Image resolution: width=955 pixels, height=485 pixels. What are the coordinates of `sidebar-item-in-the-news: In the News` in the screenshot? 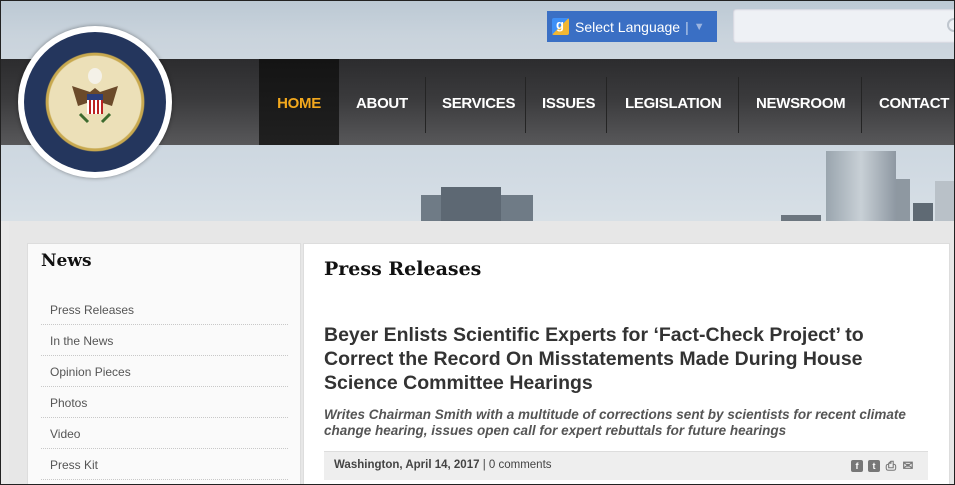 It's located at (164, 341).